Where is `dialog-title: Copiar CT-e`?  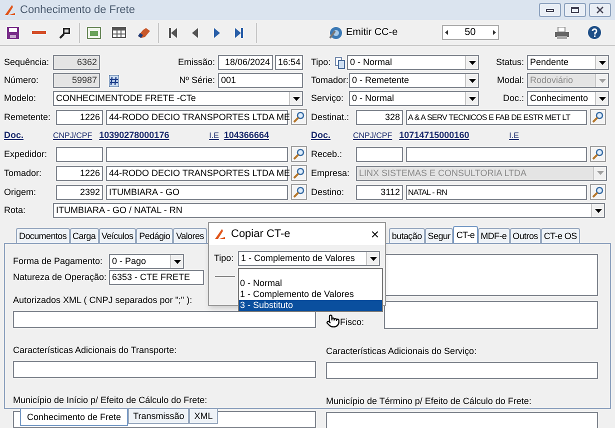 dialog-title: Copiar CT-e is located at coordinates (260, 234).